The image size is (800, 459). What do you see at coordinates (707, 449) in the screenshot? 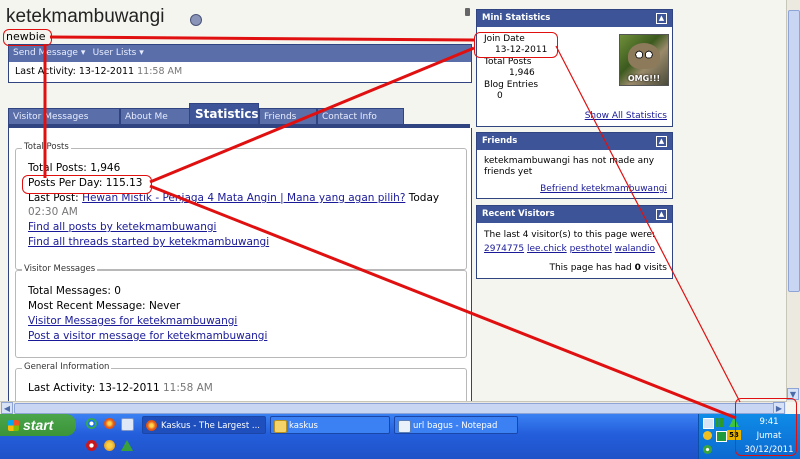
I see `update-icon` at bounding box center [707, 449].